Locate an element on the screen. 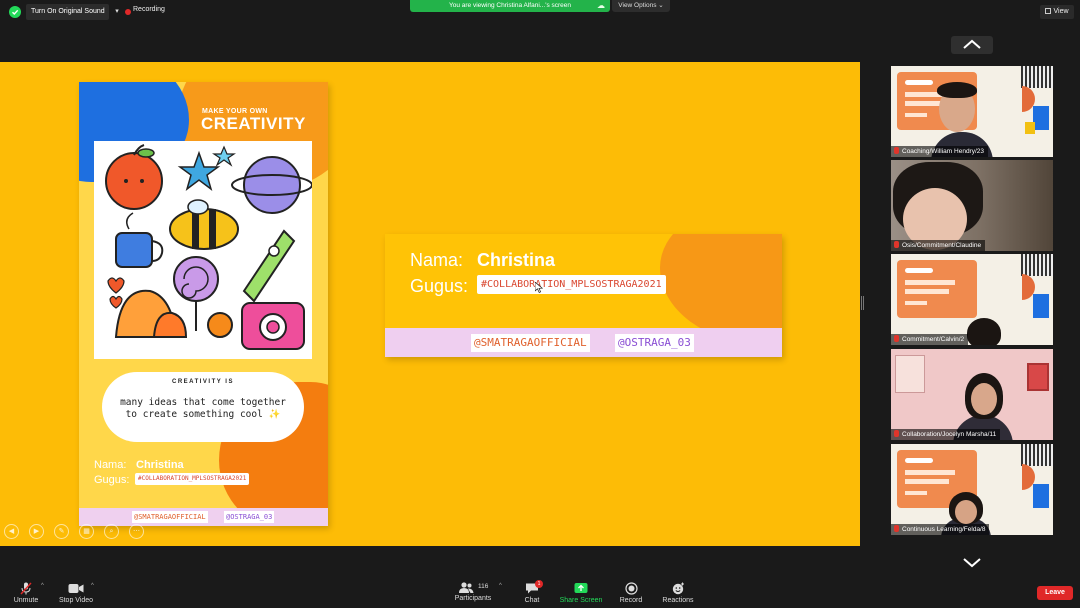 This screenshot has height=608, width=1080. quote-line-1: many ideas that come together is located at coordinates (203, 402).